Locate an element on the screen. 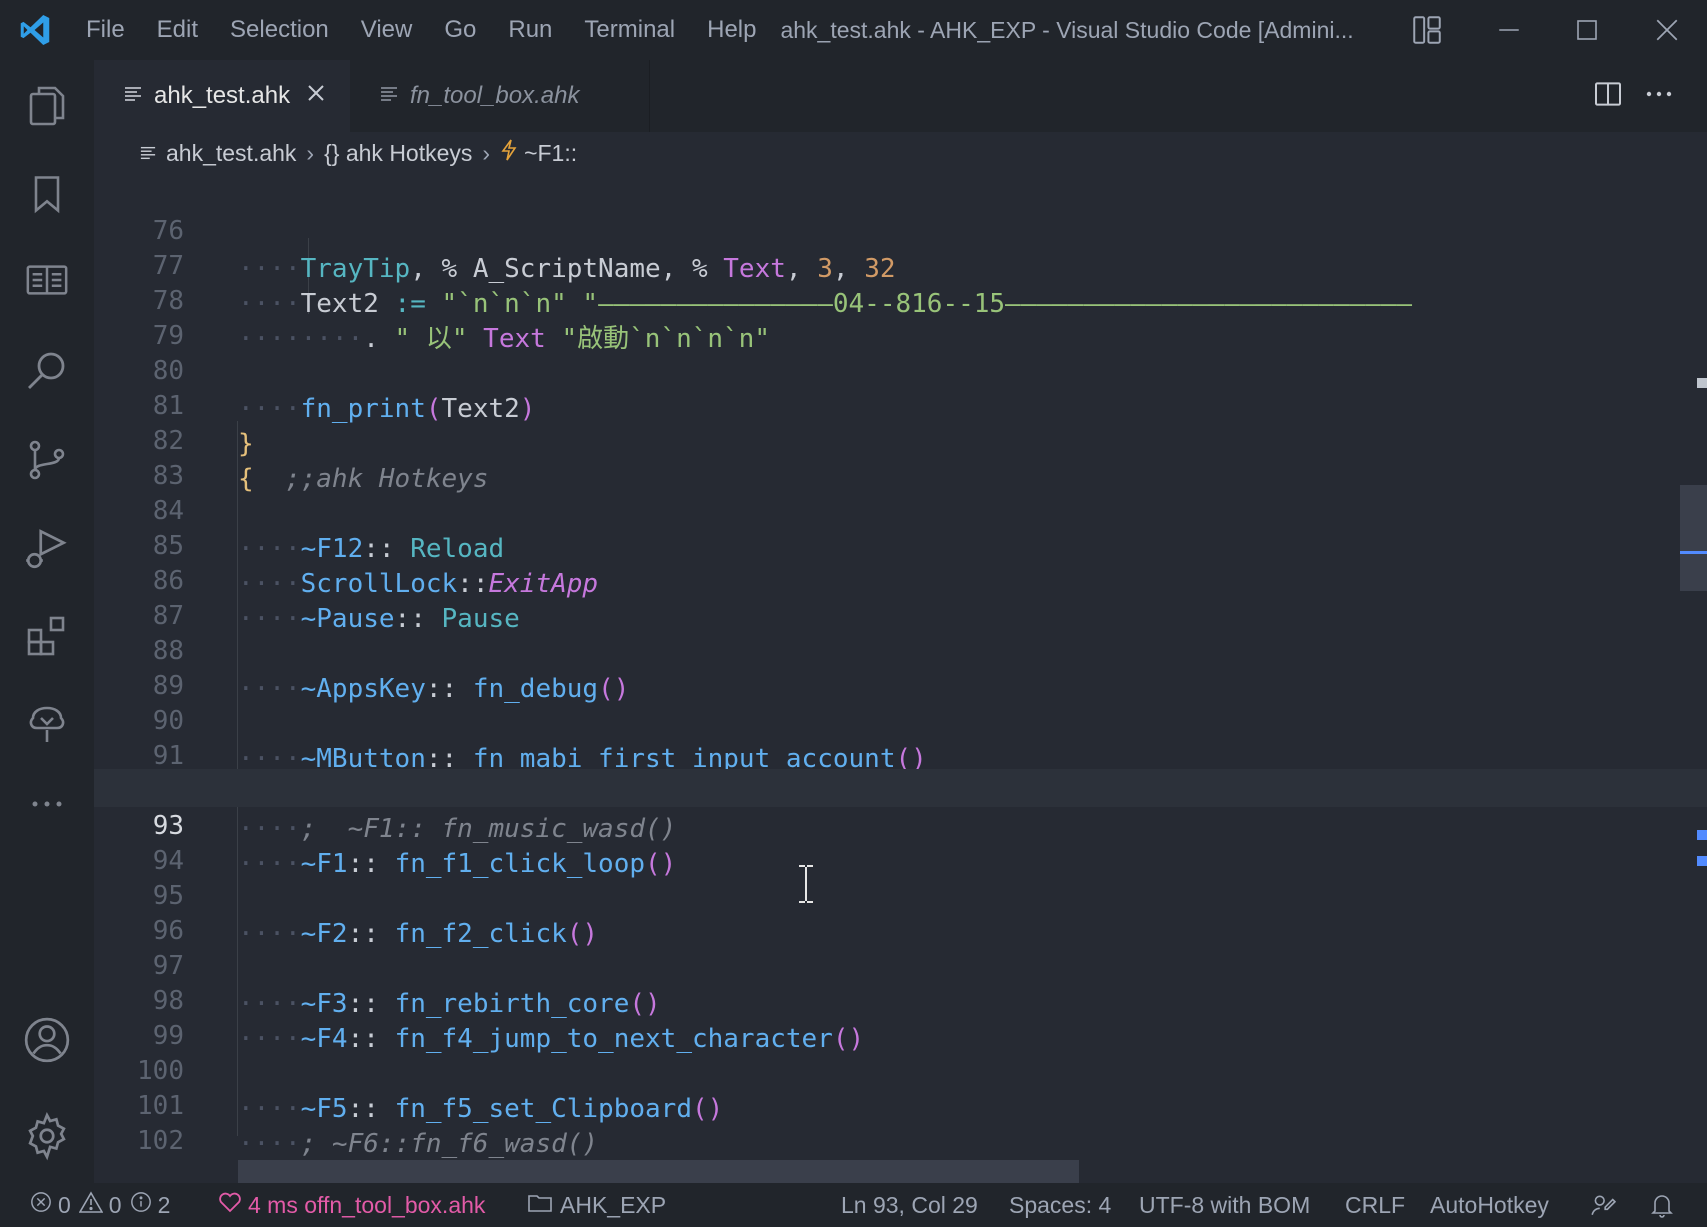 The height and width of the screenshot is (1227, 1707). code-line-78: 78 ········. " 以" Text "啟動`n`n`n`n" is located at coordinates (900, 299).